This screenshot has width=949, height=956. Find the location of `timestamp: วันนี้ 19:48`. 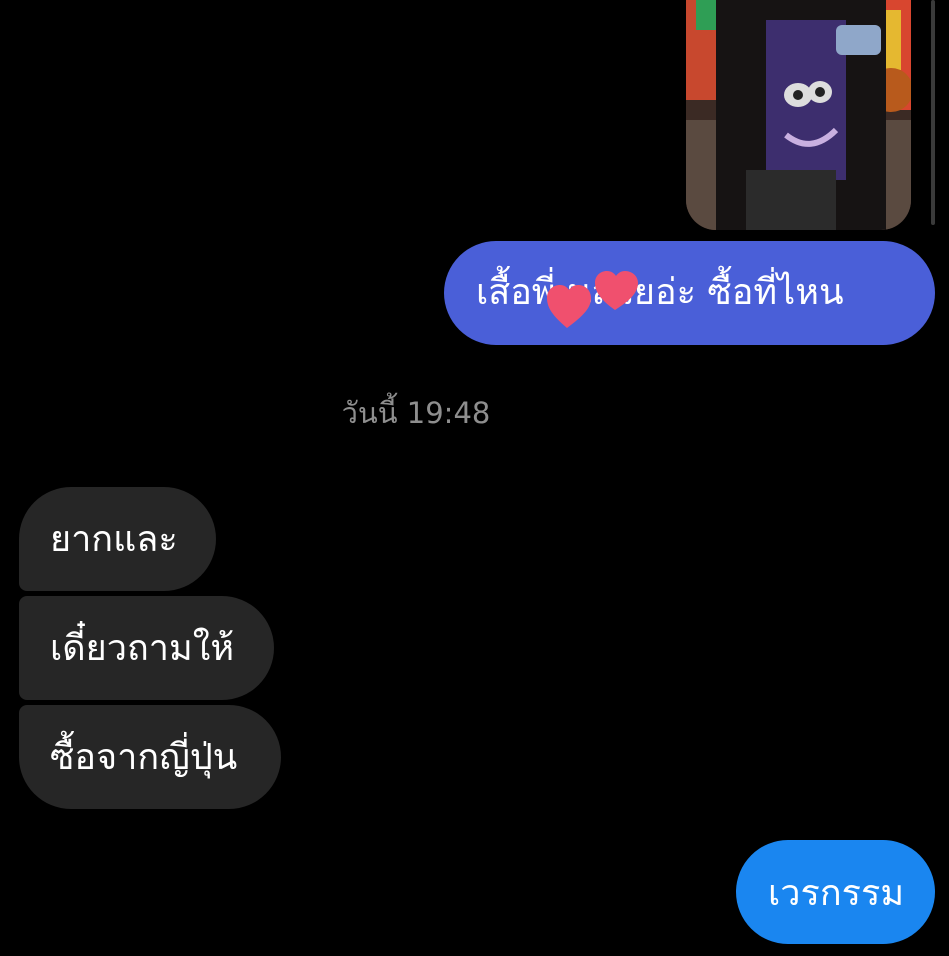

timestamp: วันนี้ 19:48 is located at coordinates (416, 413).